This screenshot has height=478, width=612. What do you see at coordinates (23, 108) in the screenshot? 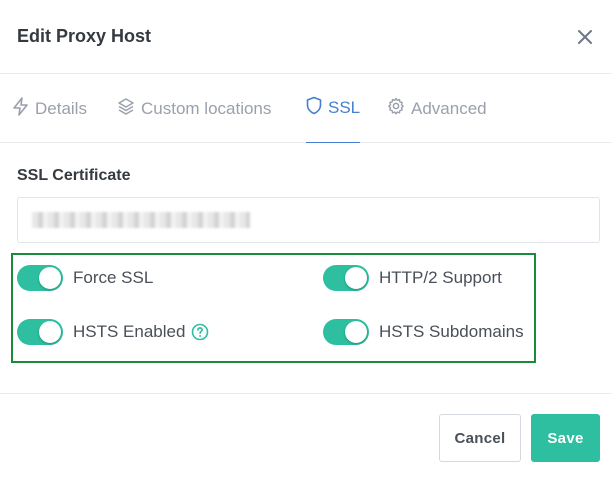
I see `bolt-icon` at bounding box center [23, 108].